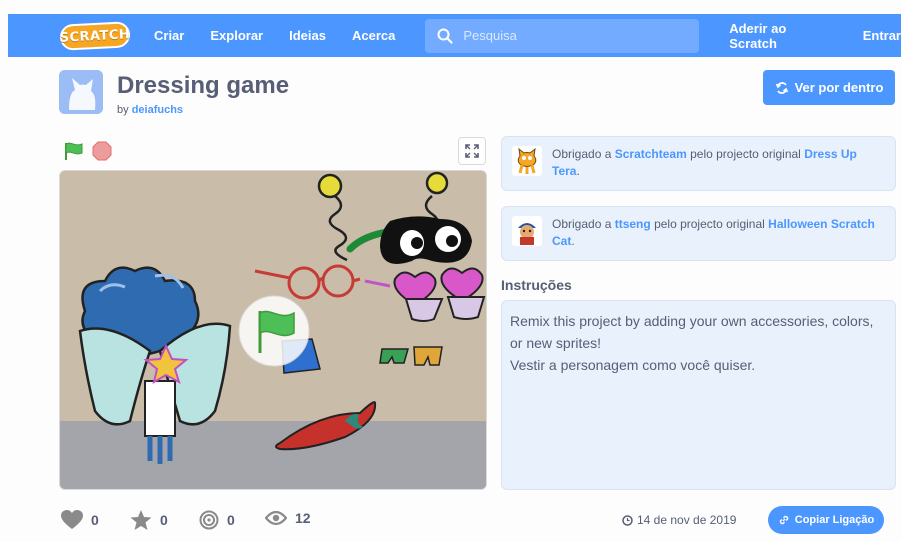 The width and height of the screenshot is (901, 542). I want to click on author-link: deiafuchs, so click(157, 110).